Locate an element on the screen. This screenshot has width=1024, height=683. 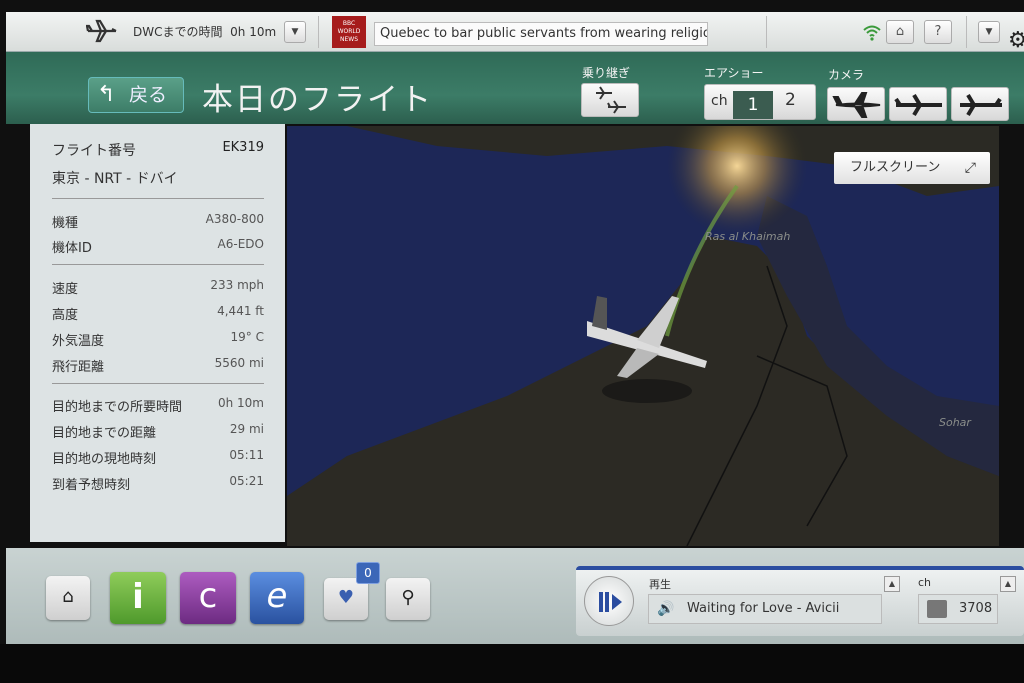
track-display: 🔊 Waiting for Love - Avicii is located at coordinates (765, 609).